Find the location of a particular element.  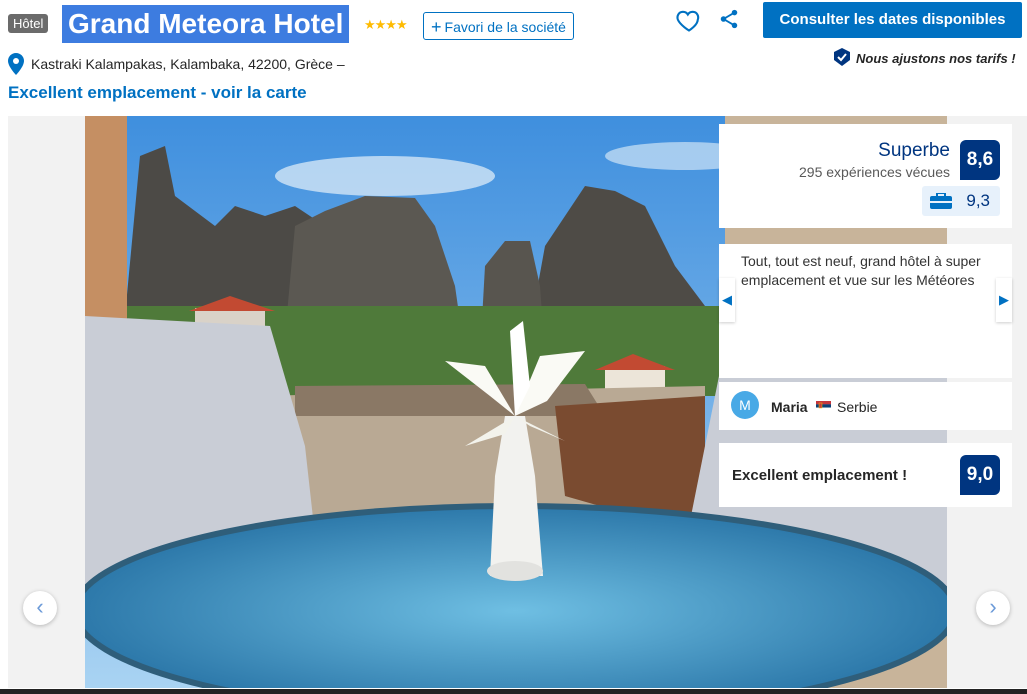

price-note-text: Nous ajustons nos tarifs ! is located at coordinates (936, 58).